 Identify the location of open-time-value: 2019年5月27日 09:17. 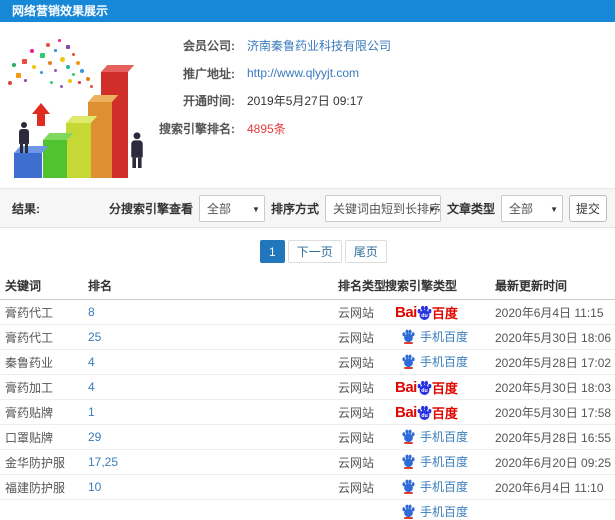
(305, 101).